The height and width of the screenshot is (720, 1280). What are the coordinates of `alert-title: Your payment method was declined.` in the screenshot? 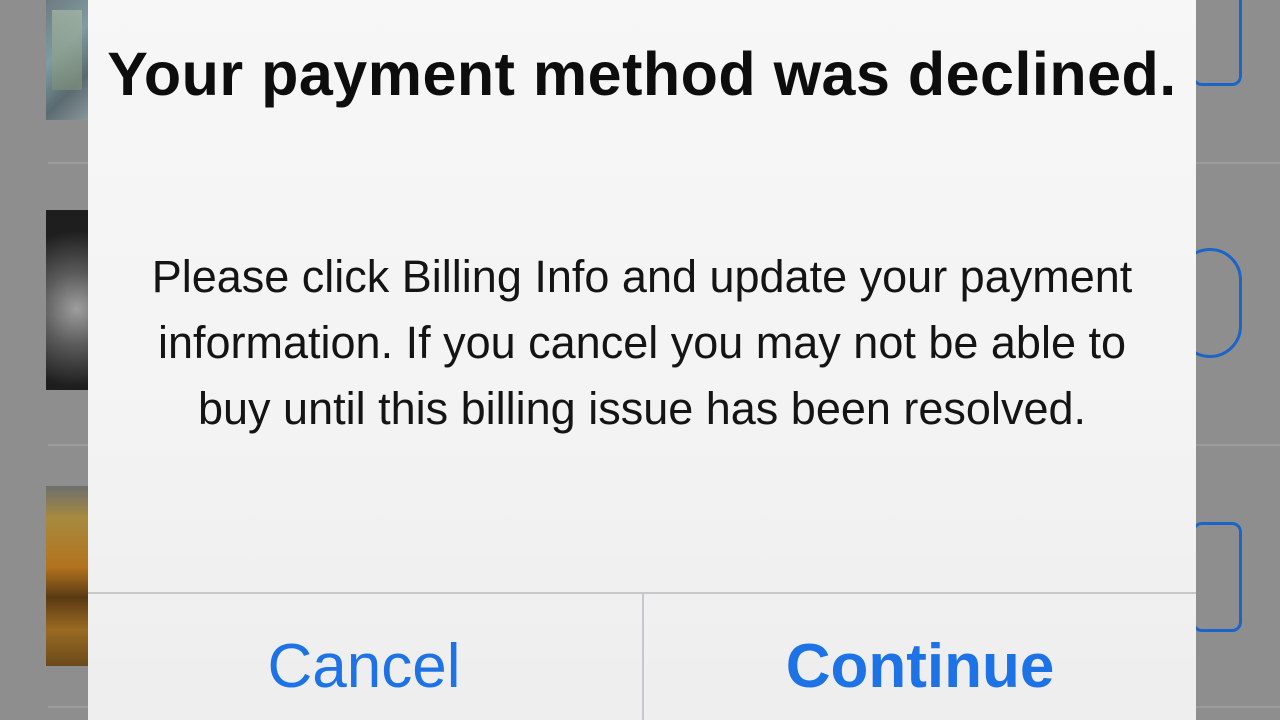 It's located at (642, 74).